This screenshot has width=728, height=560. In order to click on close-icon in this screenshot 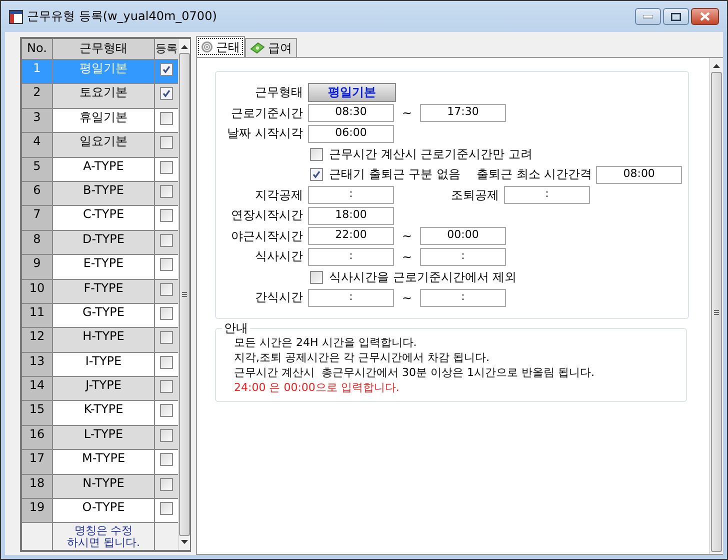, I will do `click(705, 16)`.